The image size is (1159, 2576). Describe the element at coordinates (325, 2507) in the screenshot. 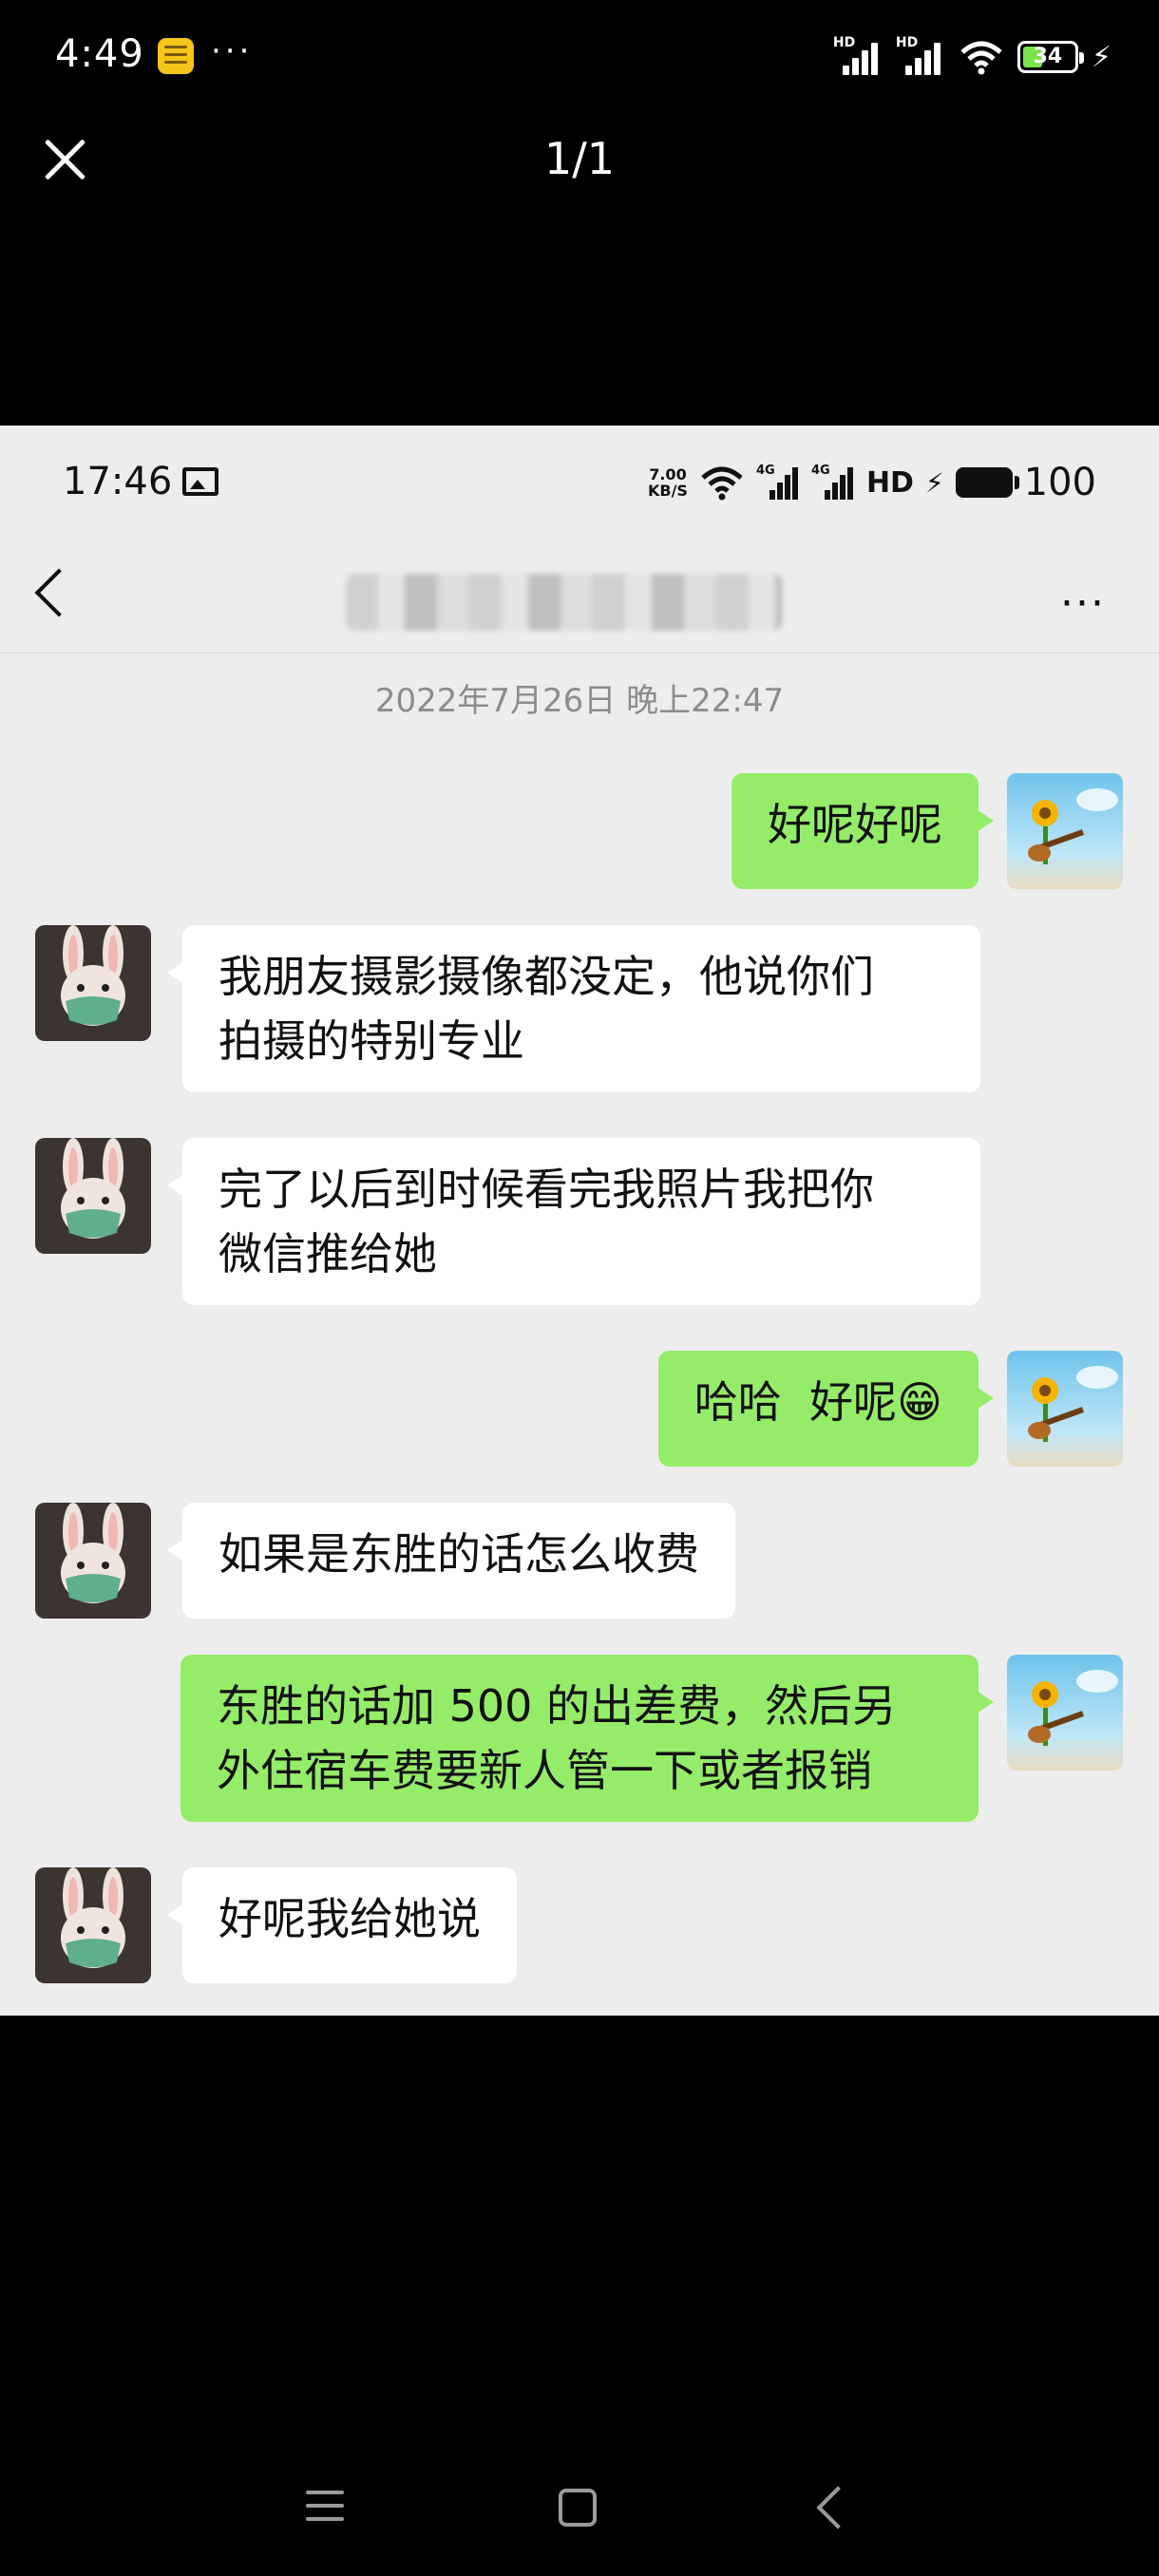

I see `recent-apps-icon` at that location.